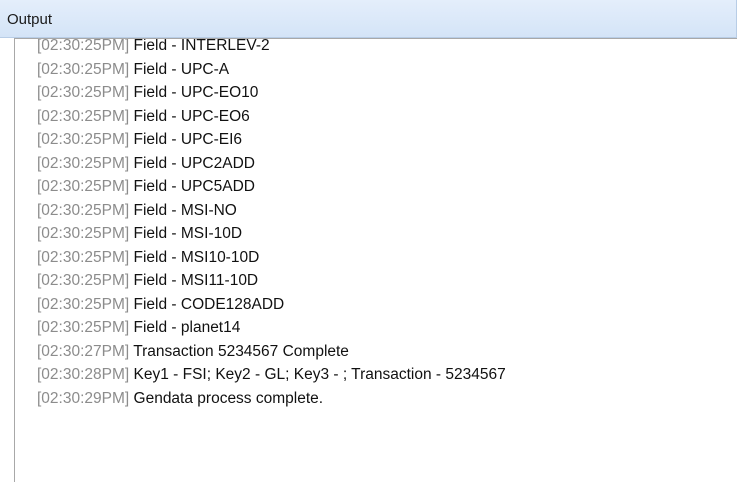  What do you see at coordinates (194, 163) in the screenshot?
I see `log-message: Field - UPC2ADD` at bounding box center [194, 163].